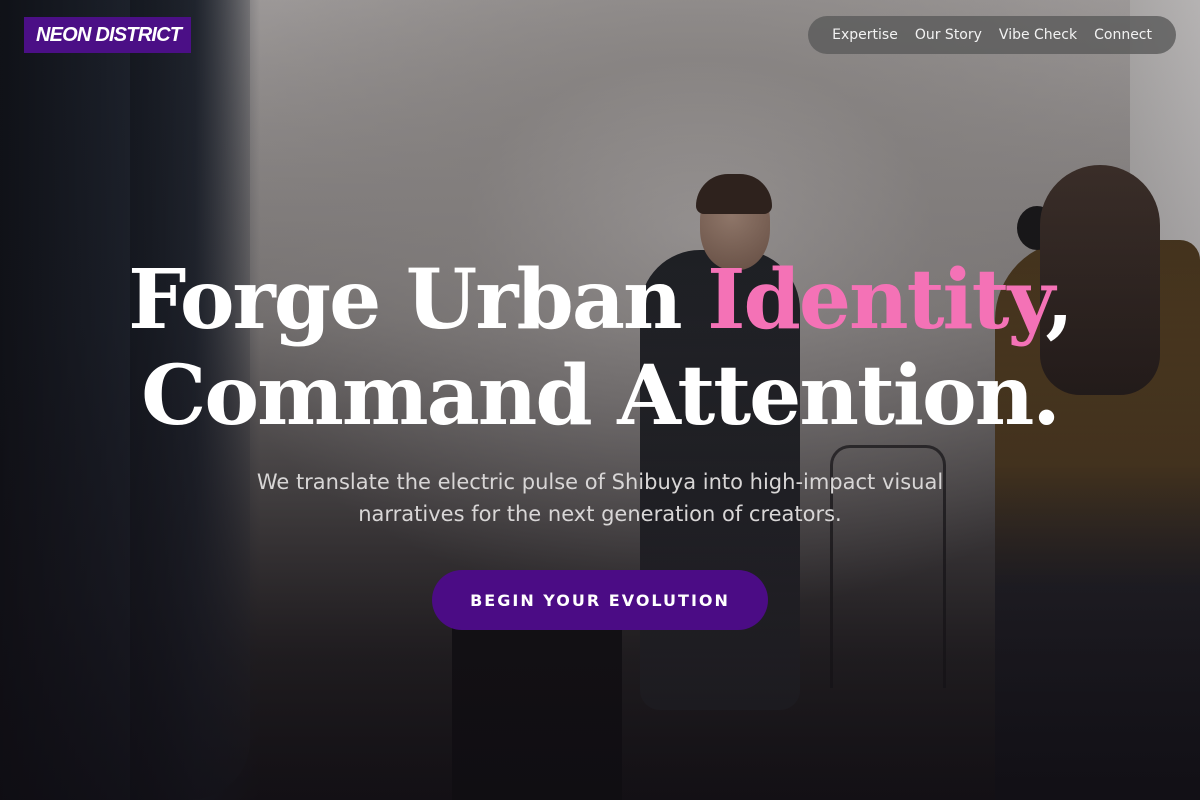 The height and width of the screenshot is (800, 1200). Describe the element at coordinates (1059, 300) in the screenshot. I see `headline-part2: ,` at that location.